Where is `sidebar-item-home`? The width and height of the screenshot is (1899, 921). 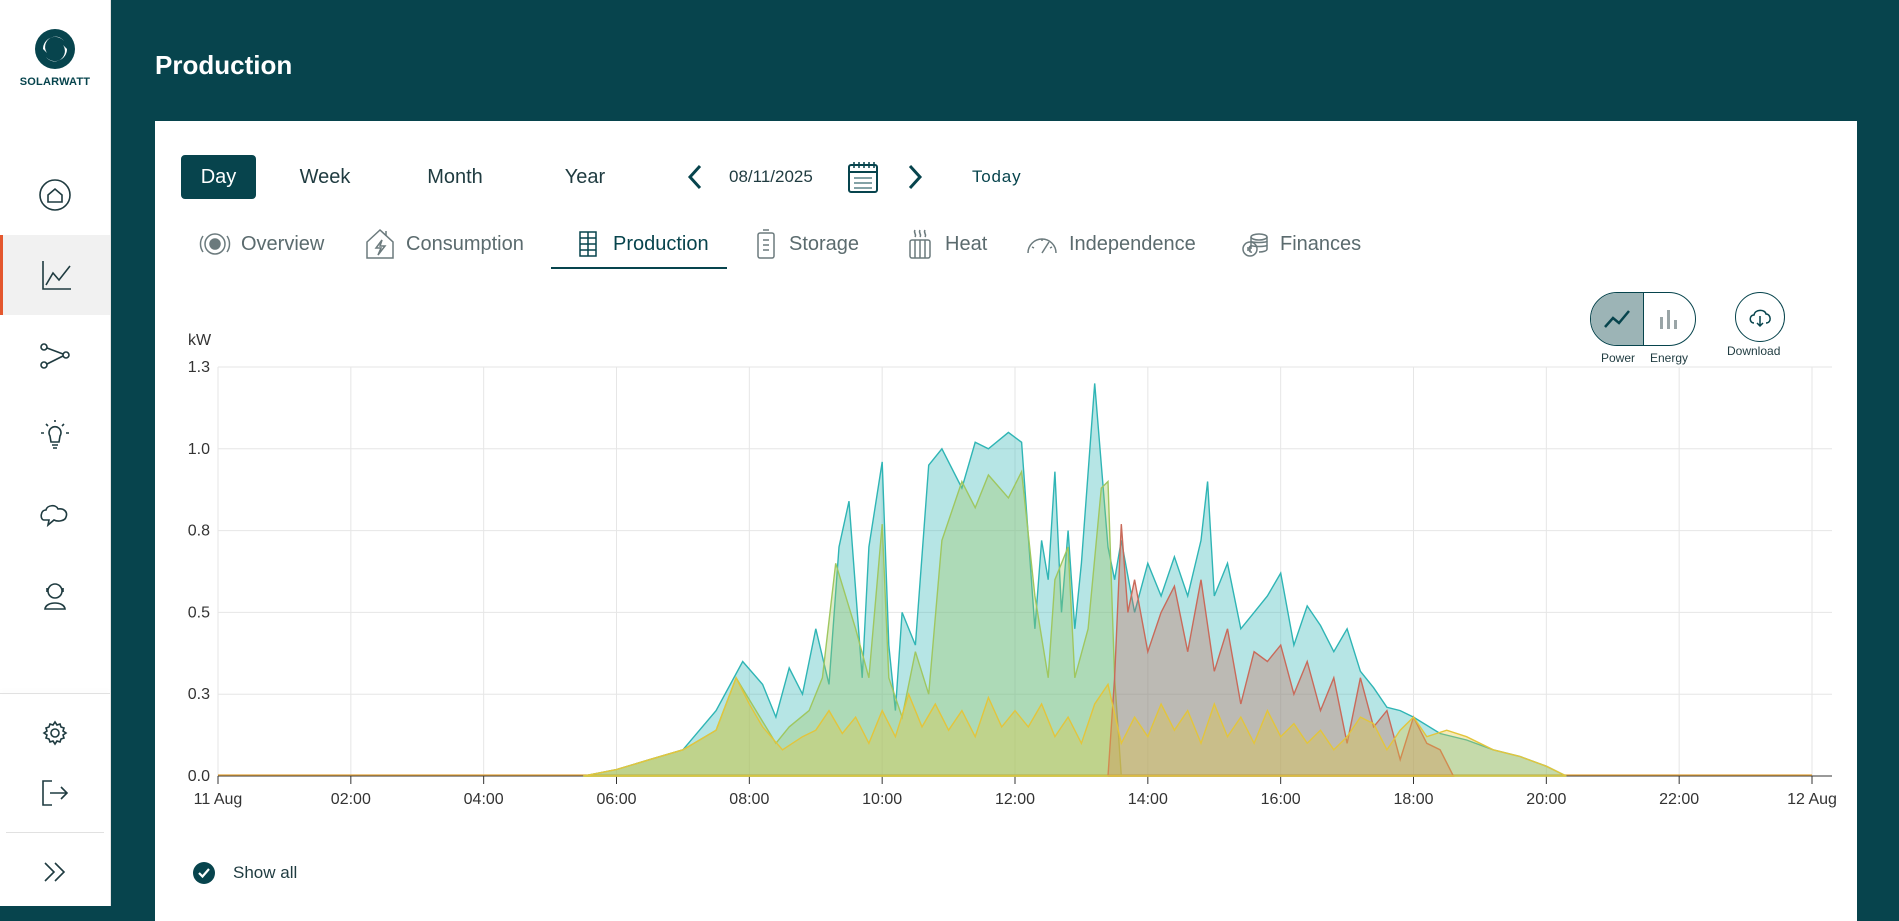
sidebar-item-home is located at coordinates (55, 195).